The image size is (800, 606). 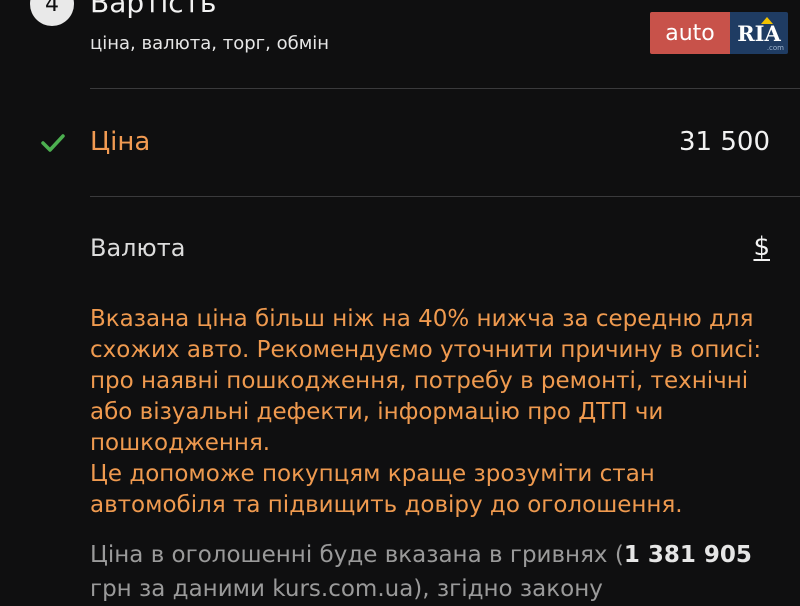 I want to click on section-subtitle: ціна, валюта, торг, обмін, so click(x=210, y=43).